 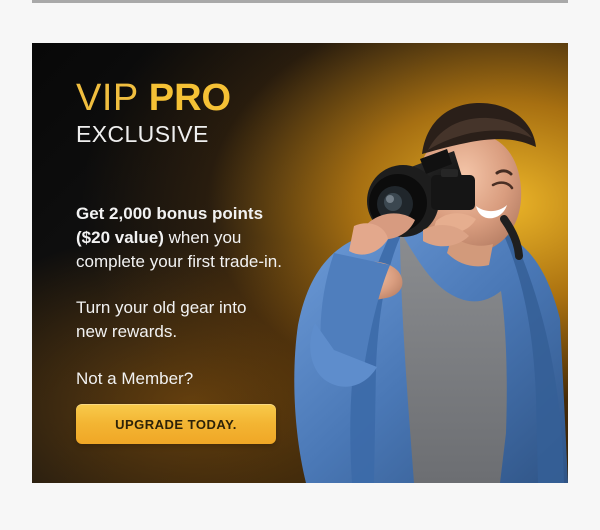 What do you see at coordinates (107, 98) in the screenshot?
I see `vip-title-word: VIP` at bounding box center [107, 98].